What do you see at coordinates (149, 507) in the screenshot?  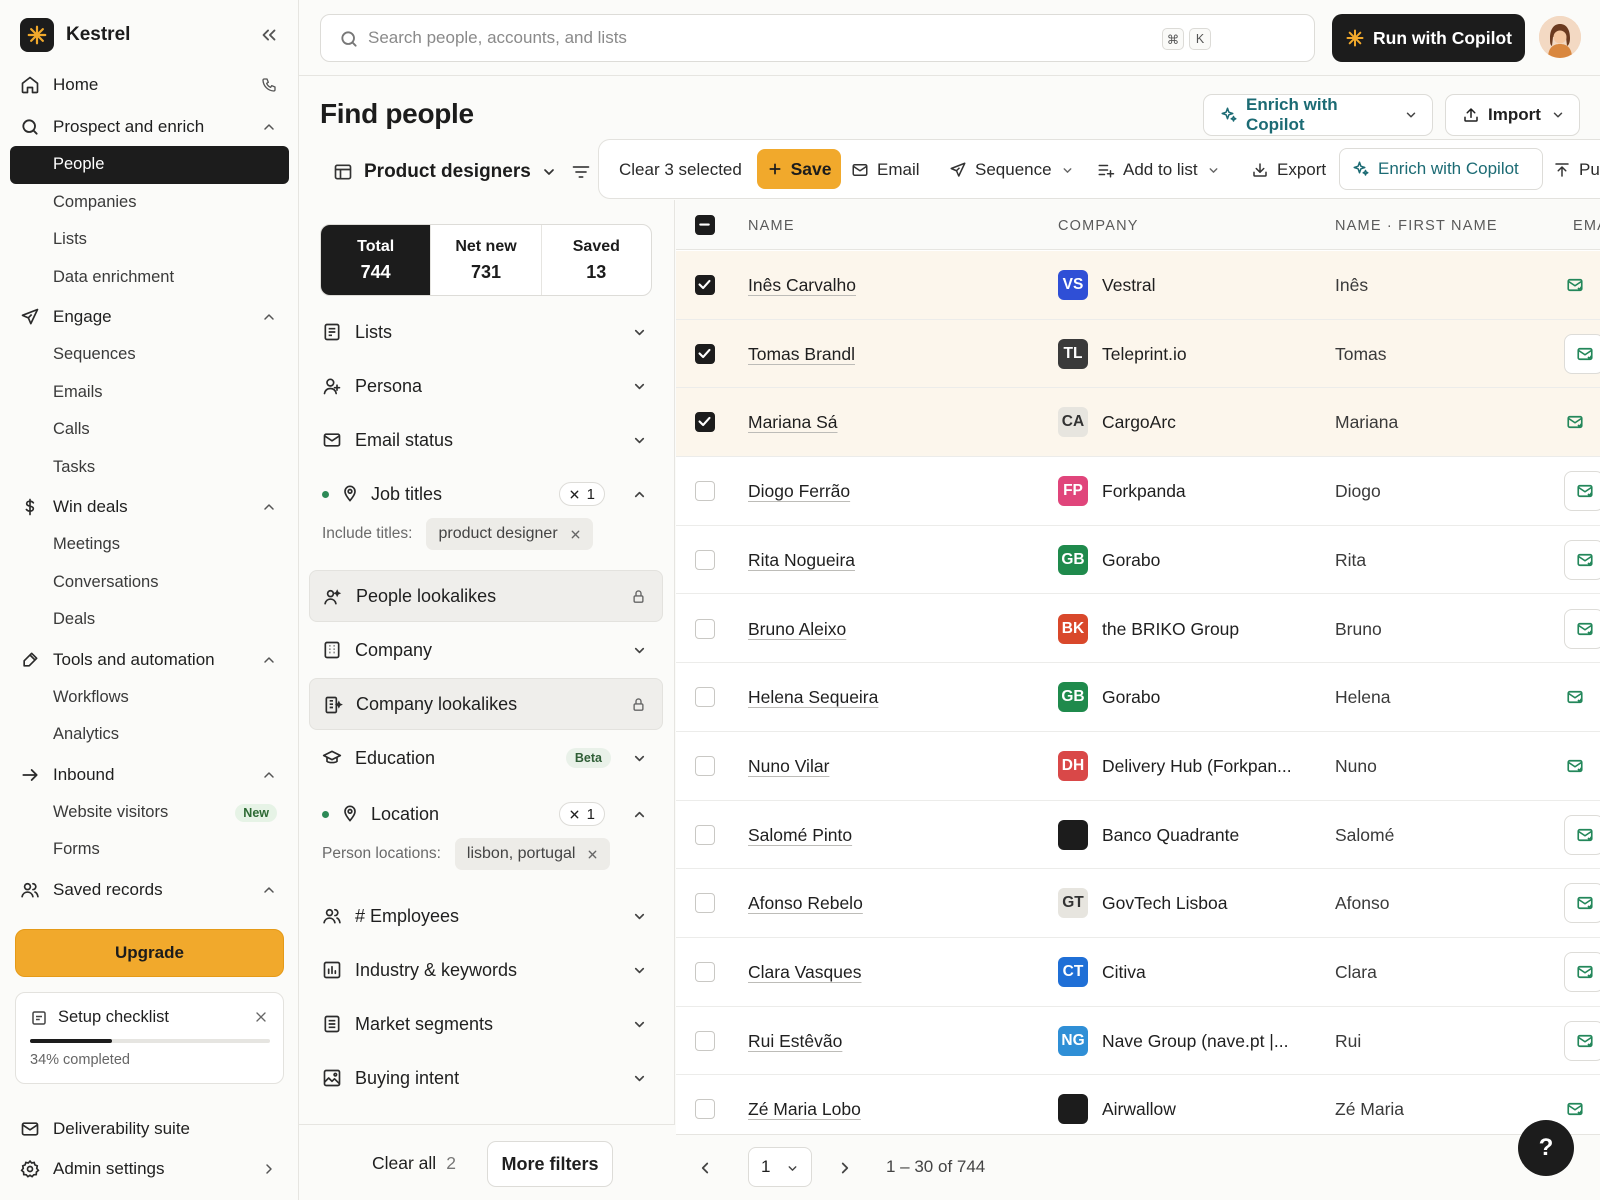 I see `nav-win-deals: Win deals` at bounding box center [149, 507].